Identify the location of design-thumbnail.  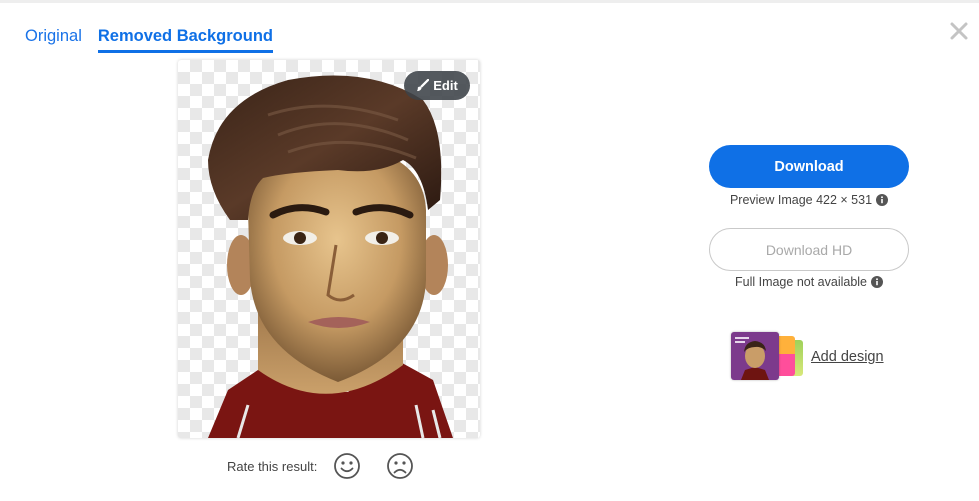
(768, 357).